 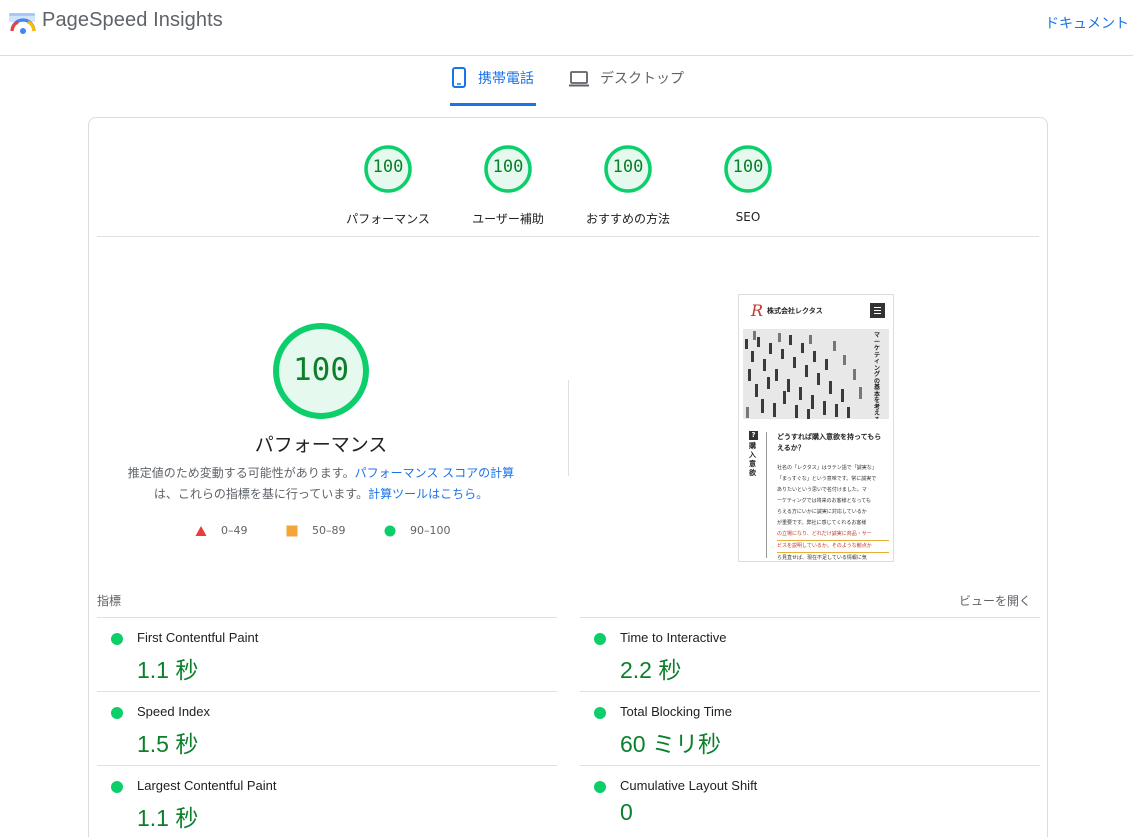 I want to click on category-label: ユーザー補助, so click(x=508, y=219).